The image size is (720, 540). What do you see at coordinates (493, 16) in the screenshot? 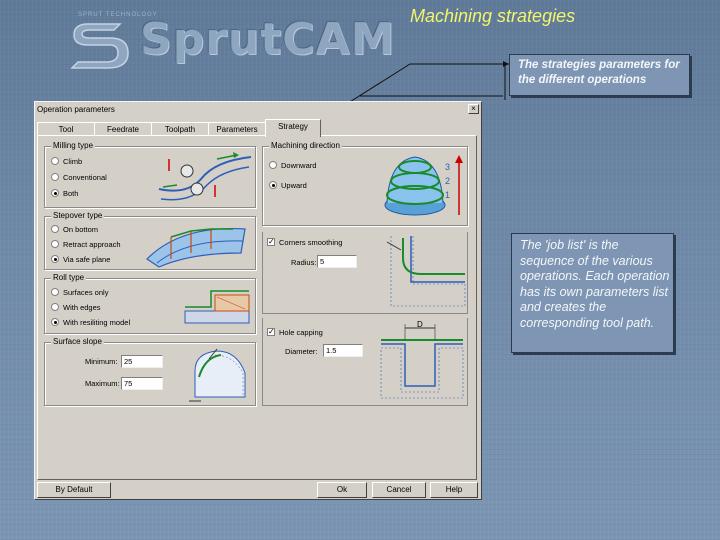
I see `slide-title: Machining strategies` at bounding box center [493, 16].